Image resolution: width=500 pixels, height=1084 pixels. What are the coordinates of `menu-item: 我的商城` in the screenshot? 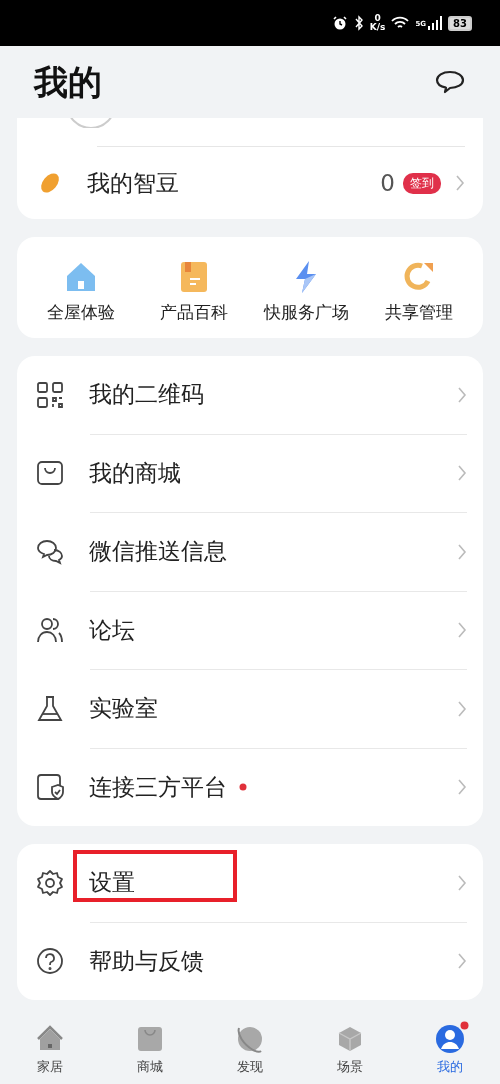 It's located at (251, 472).